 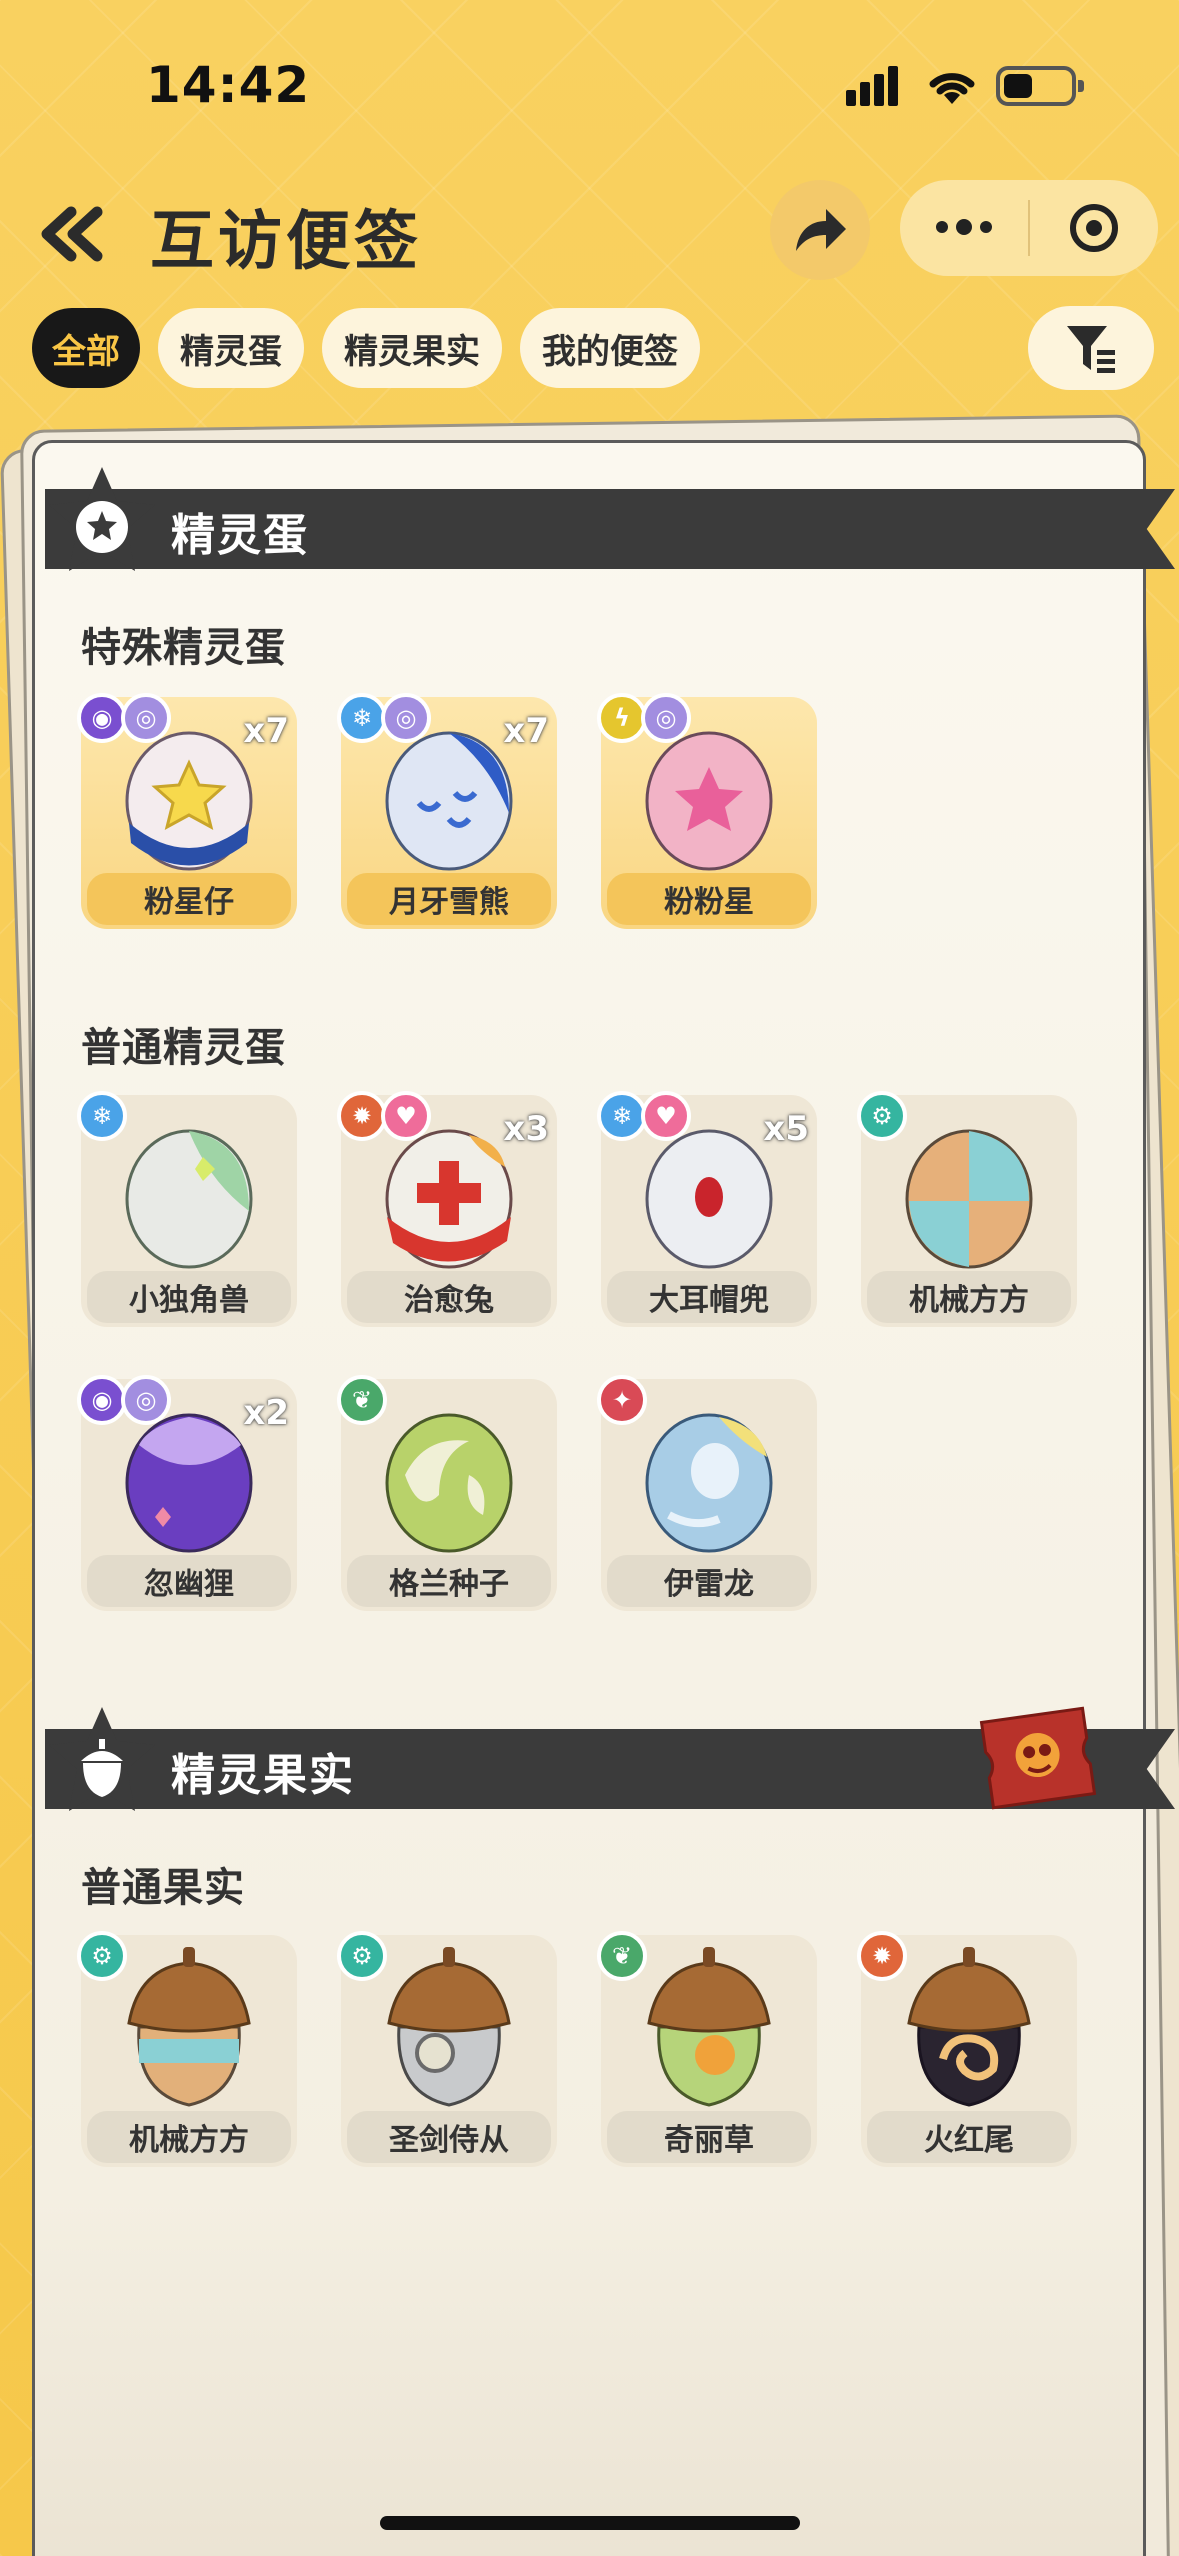 I want to click on egg-tile: ϟ ◎ 粉粉星, so click(x=707, y=811).